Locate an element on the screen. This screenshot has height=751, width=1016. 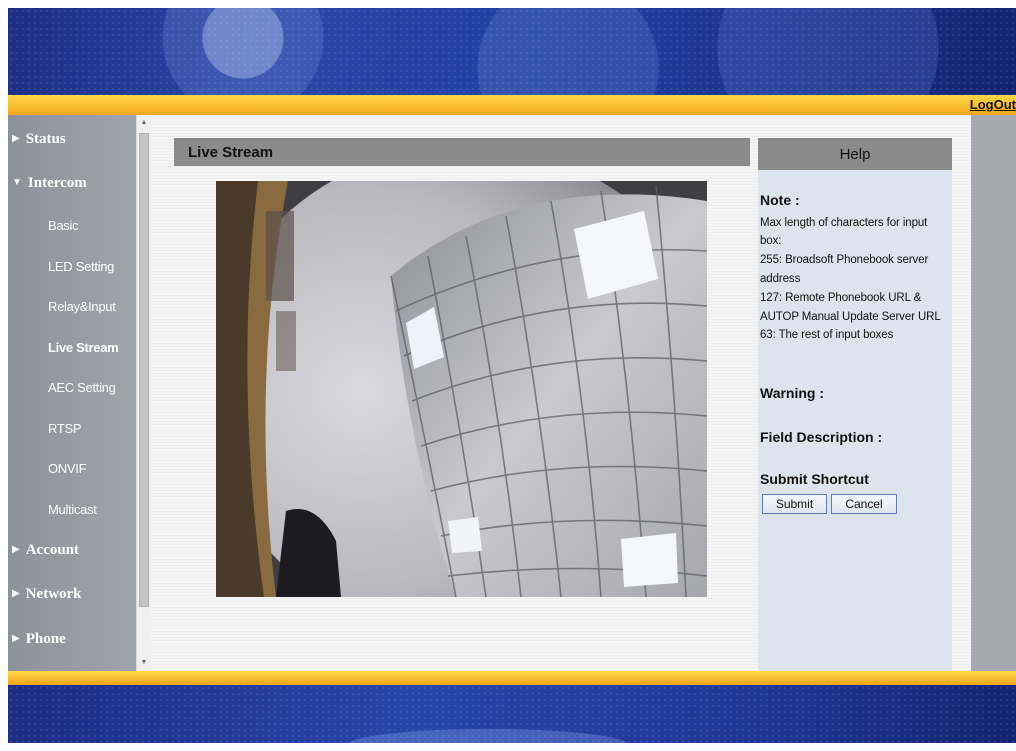
help-header: Help is located at coordinates (855, 154).